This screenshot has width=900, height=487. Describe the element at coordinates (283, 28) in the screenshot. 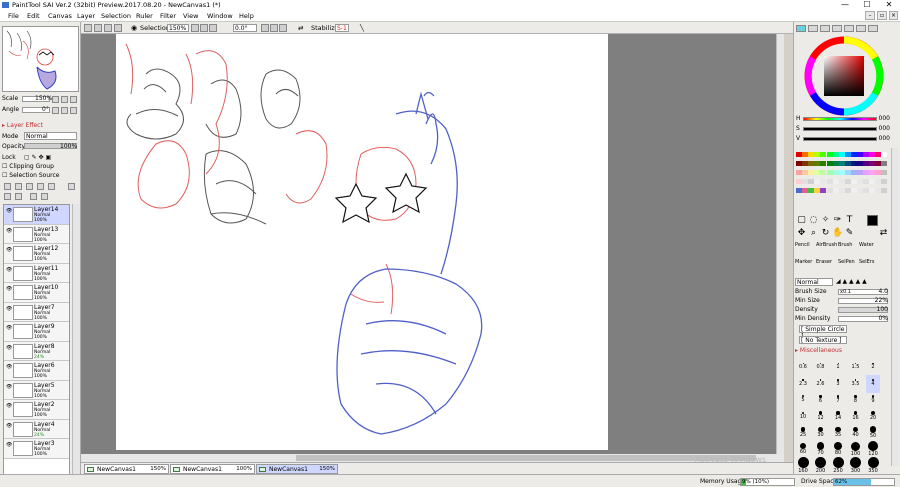

I see `rotate-reset-icon` at that location.